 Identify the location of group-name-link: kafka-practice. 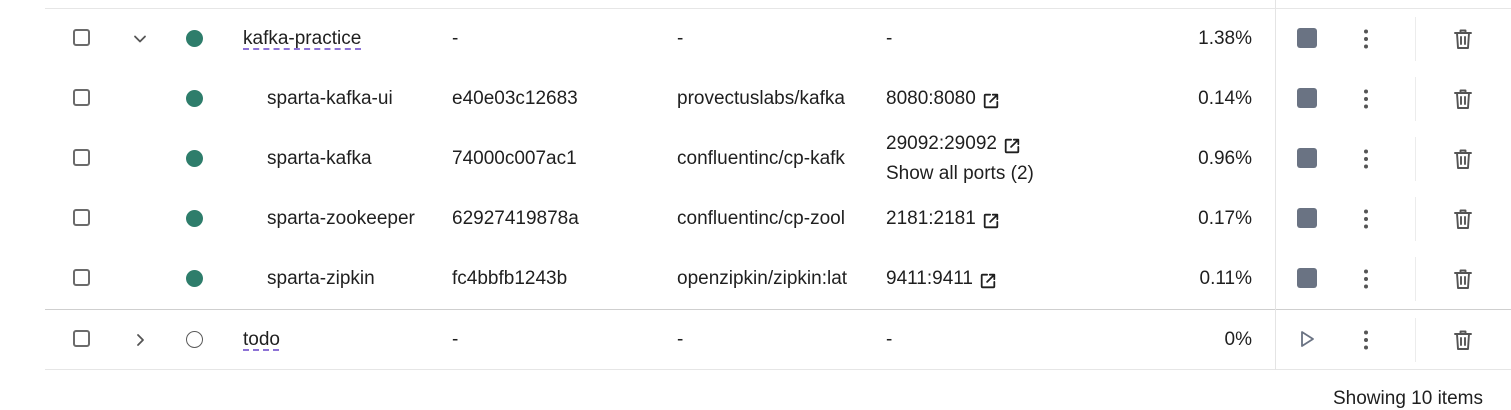
(343, 39).